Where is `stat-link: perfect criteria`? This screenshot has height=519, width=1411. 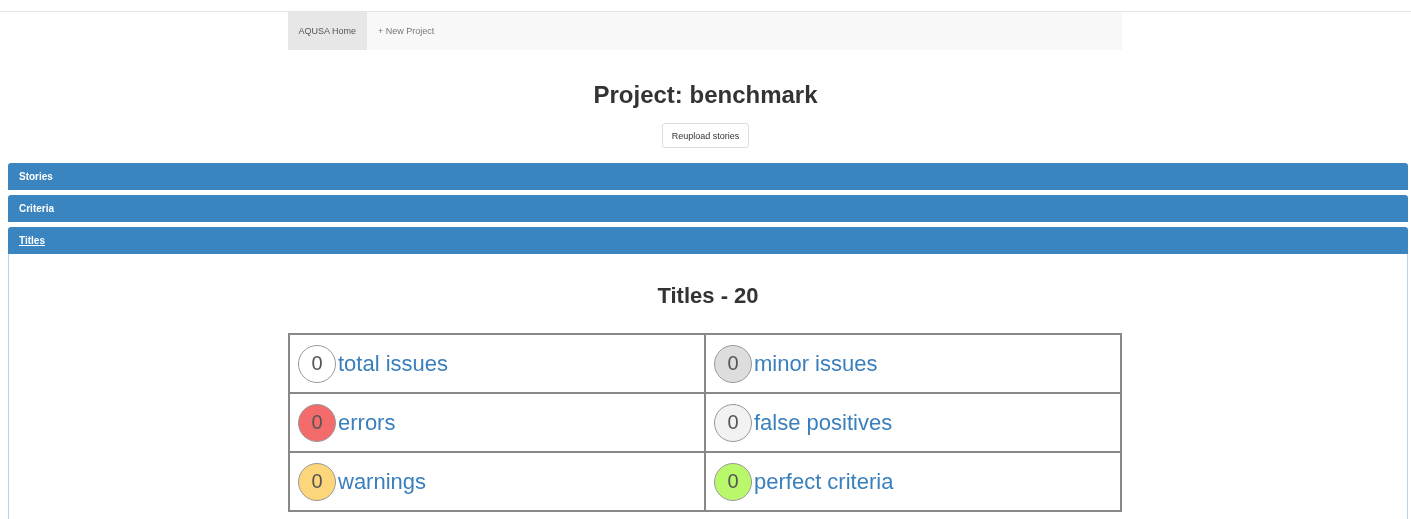
stat-link: perfect criteria is located at coordinates (824, 481).